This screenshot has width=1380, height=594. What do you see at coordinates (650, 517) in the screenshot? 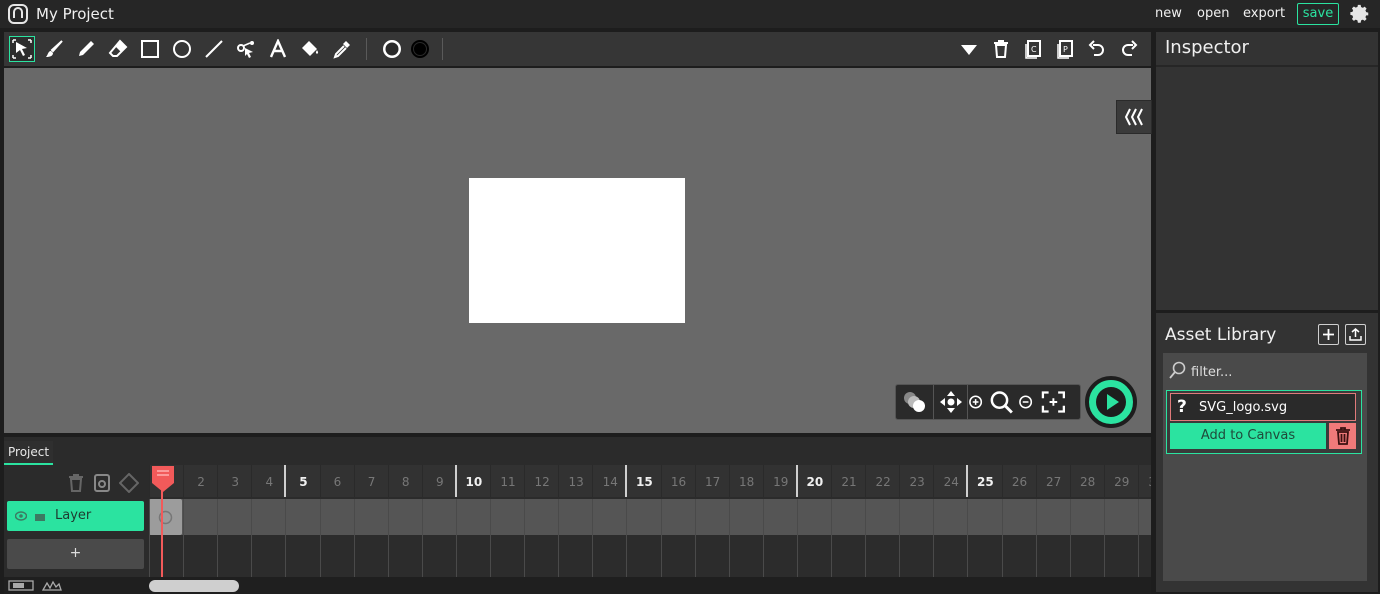
I see `layer-frames-row` at bounding box center [650, 517].